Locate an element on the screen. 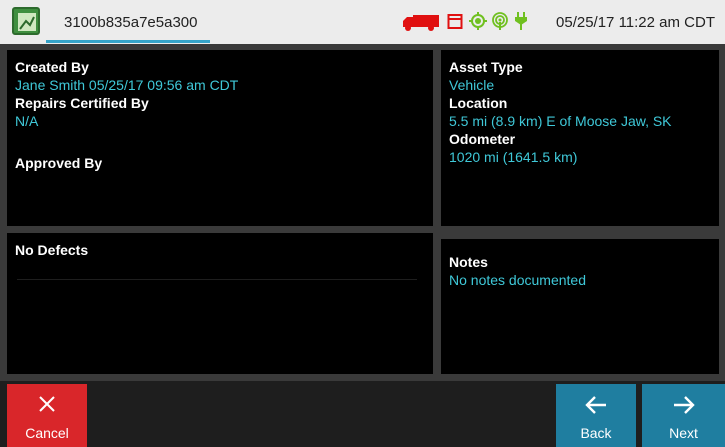  back-label: Back is located at coordinates (596, 433).